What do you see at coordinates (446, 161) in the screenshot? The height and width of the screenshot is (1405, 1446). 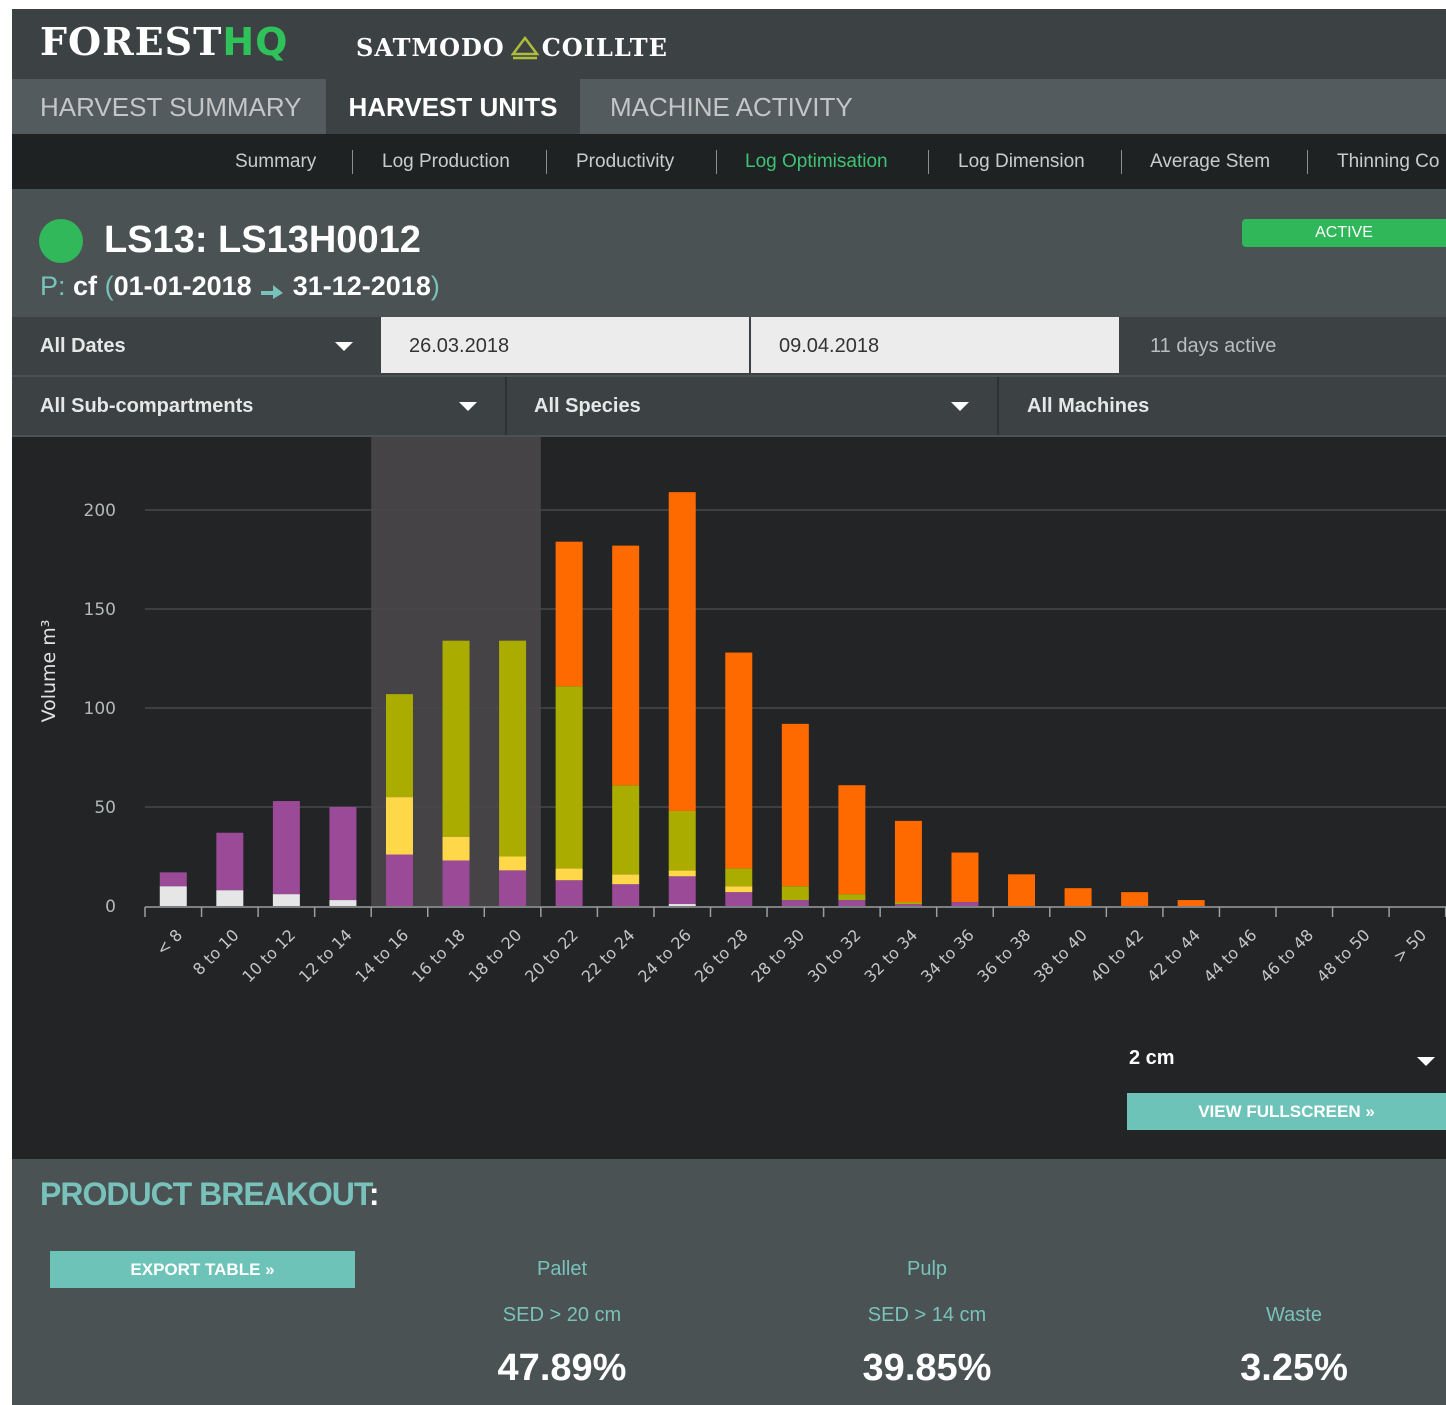 I see `subnav-log-production: Log Production` at bounding box center [446, 161].